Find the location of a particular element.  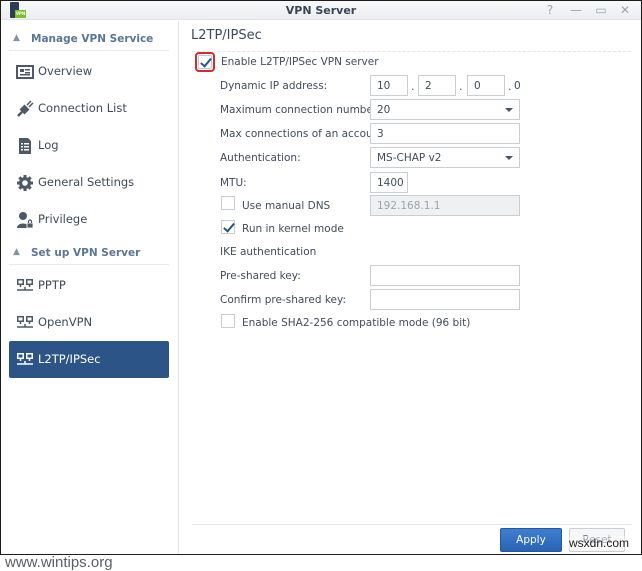

dynamic-ip-octet-3: 0 is located at coordinates (486, 85).